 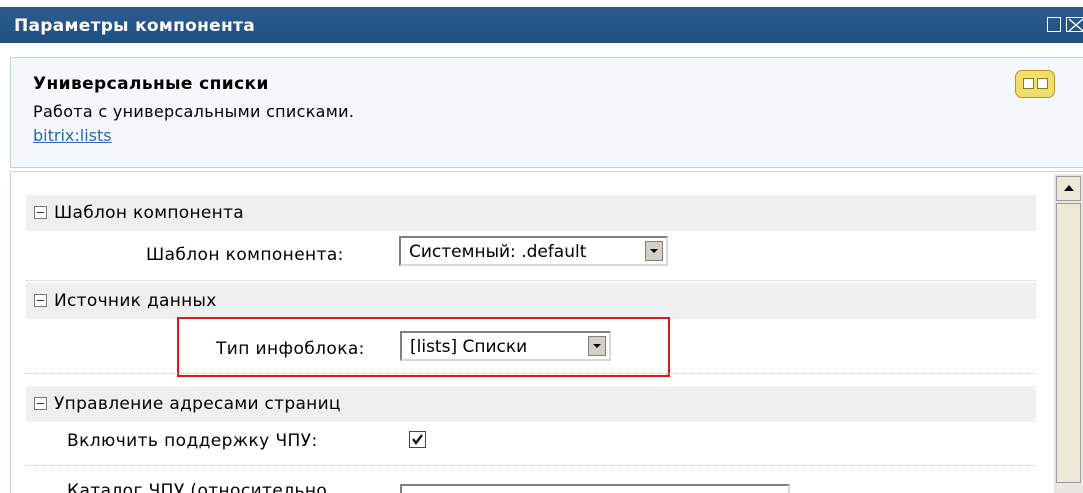 What do you see at coordinates (194, 111) in the screenshot?
I see `component-description: Работа с универсальными списками.` at bounding box center [194, 111].